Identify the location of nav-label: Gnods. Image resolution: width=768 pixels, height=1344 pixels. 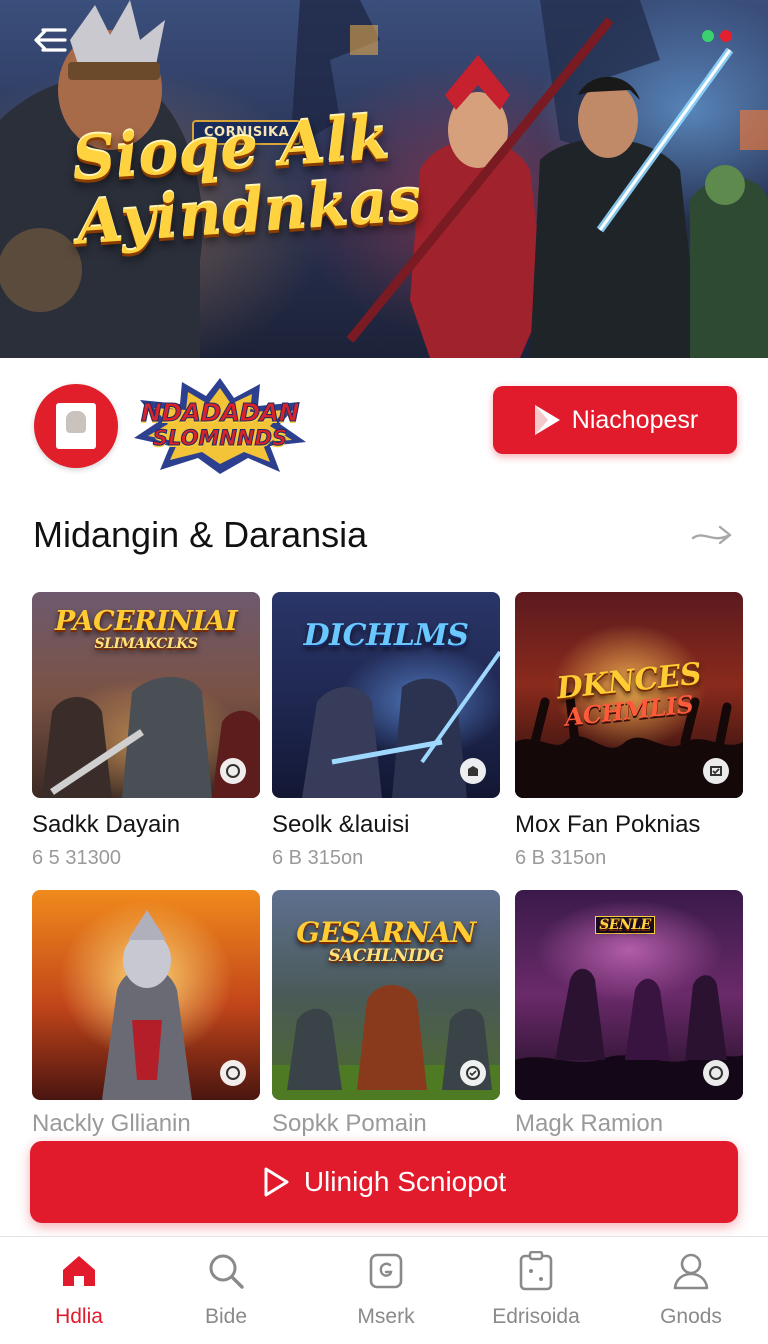
(691, 1316).